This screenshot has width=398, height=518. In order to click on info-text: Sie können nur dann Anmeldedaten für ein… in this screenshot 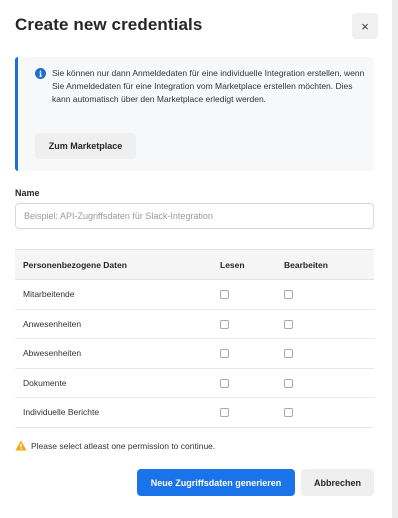, I will do `click(208, 86)`.